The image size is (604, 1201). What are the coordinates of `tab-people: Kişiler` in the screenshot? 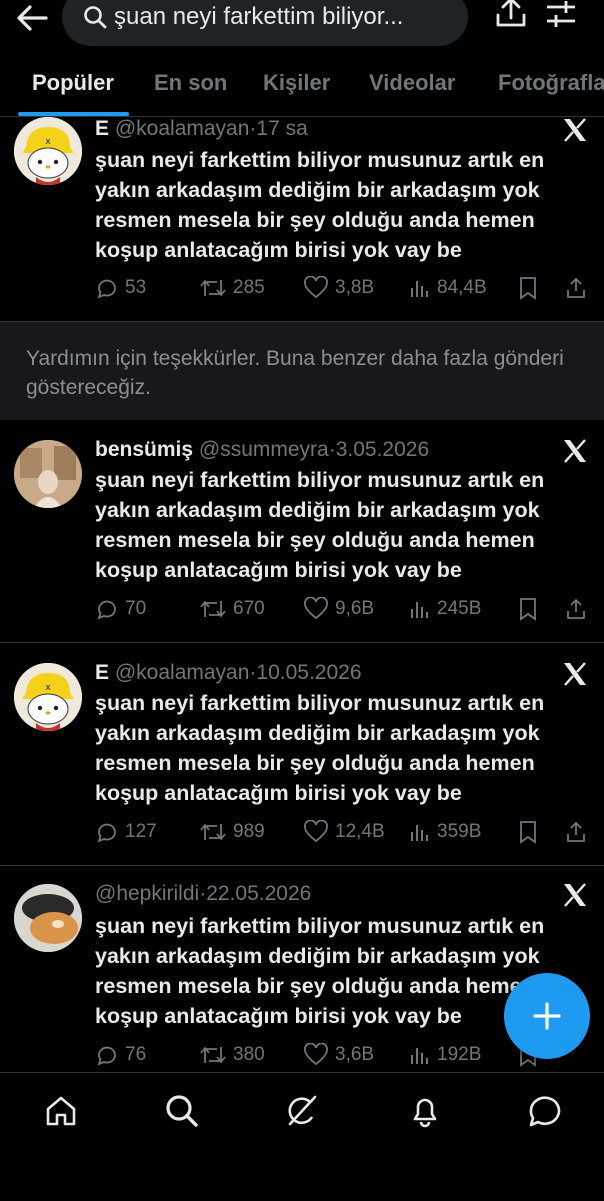 It's located at (296, 83).